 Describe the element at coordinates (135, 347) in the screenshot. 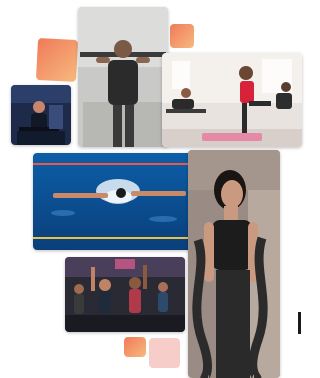

I see `accent-block-bottom-left` at that location.